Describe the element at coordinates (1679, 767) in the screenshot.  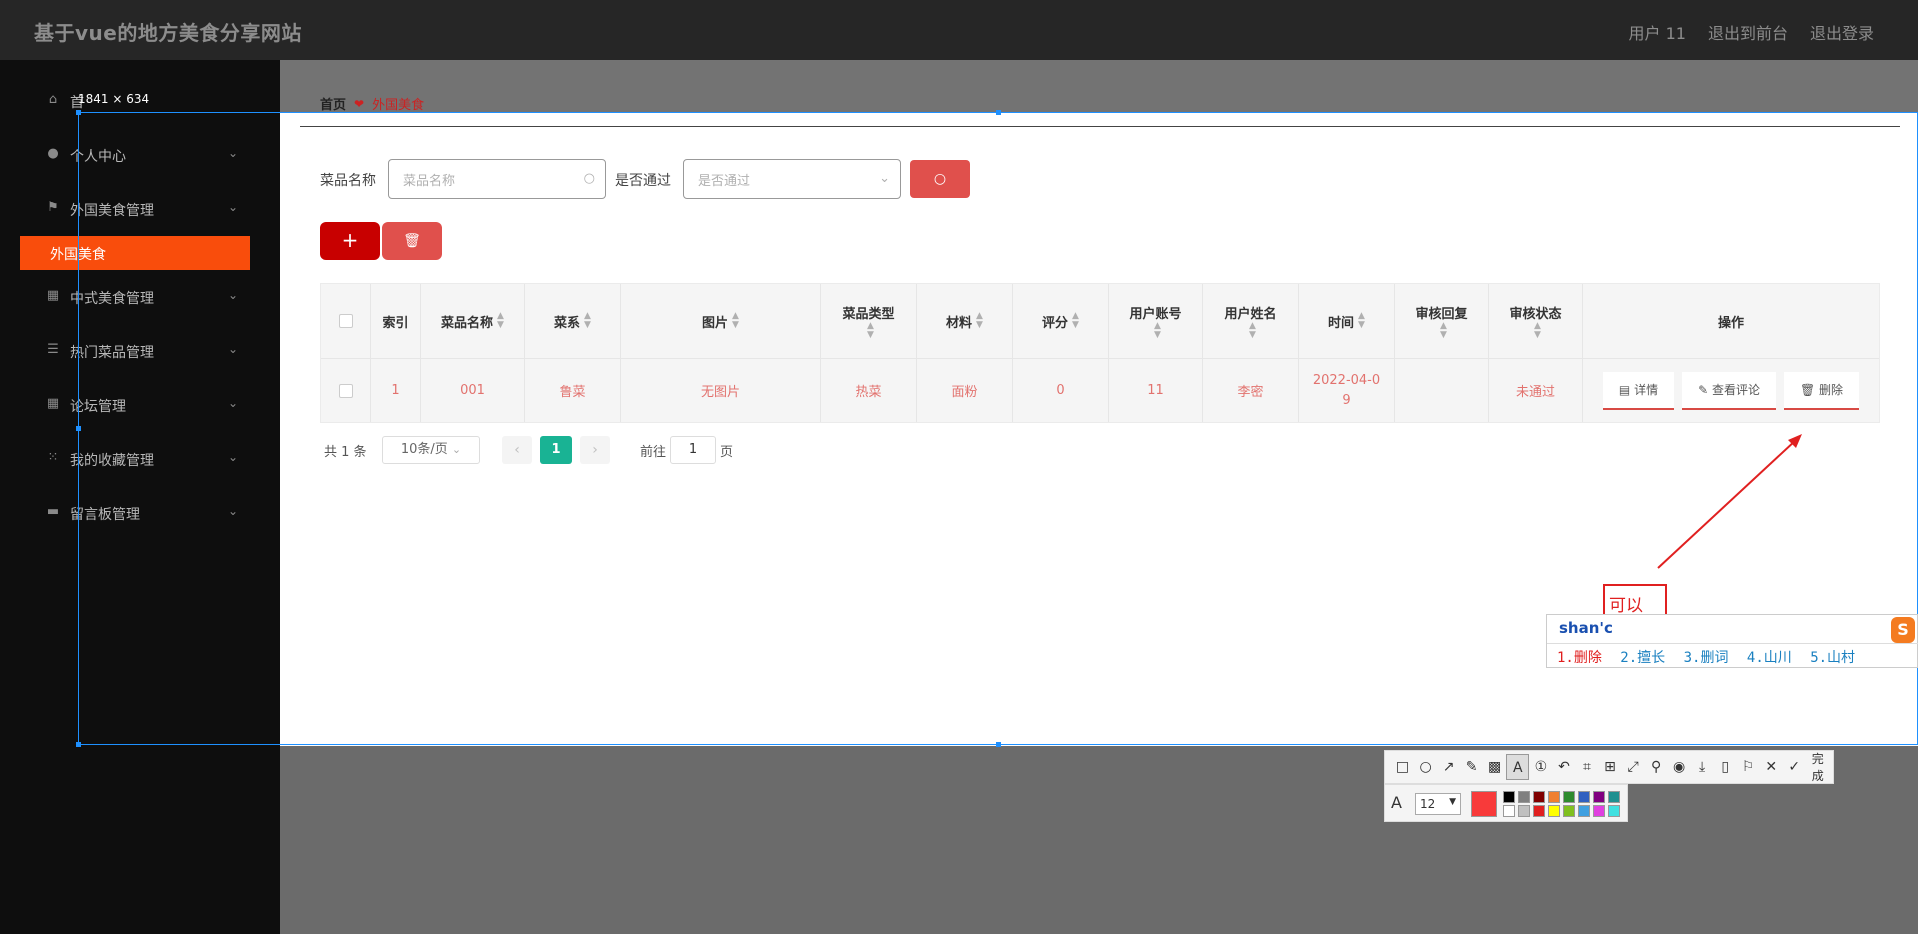
I see `record-icon: ◉` at that location.